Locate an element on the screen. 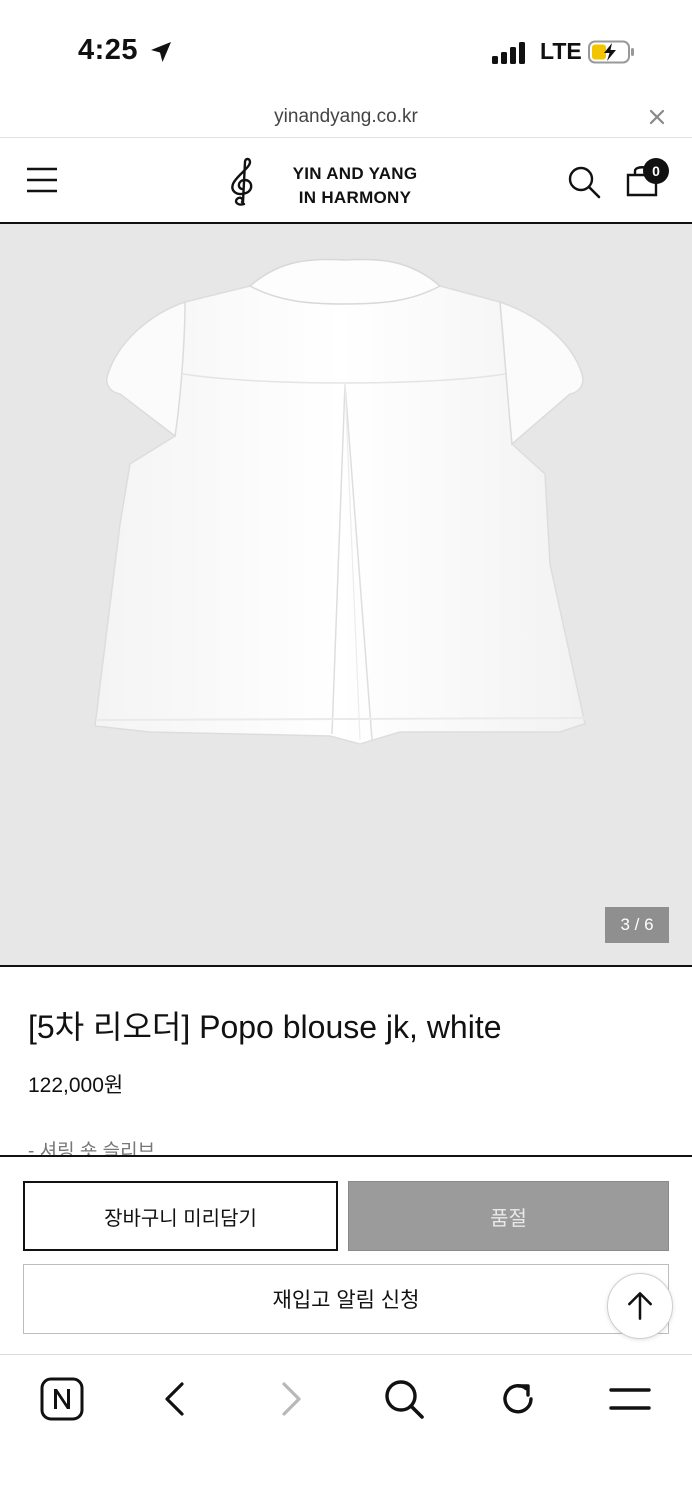 The width and height of the screenshot is (692, 1500). logo-line-1: YIN AND YANG is located at coordinates (355, 173).